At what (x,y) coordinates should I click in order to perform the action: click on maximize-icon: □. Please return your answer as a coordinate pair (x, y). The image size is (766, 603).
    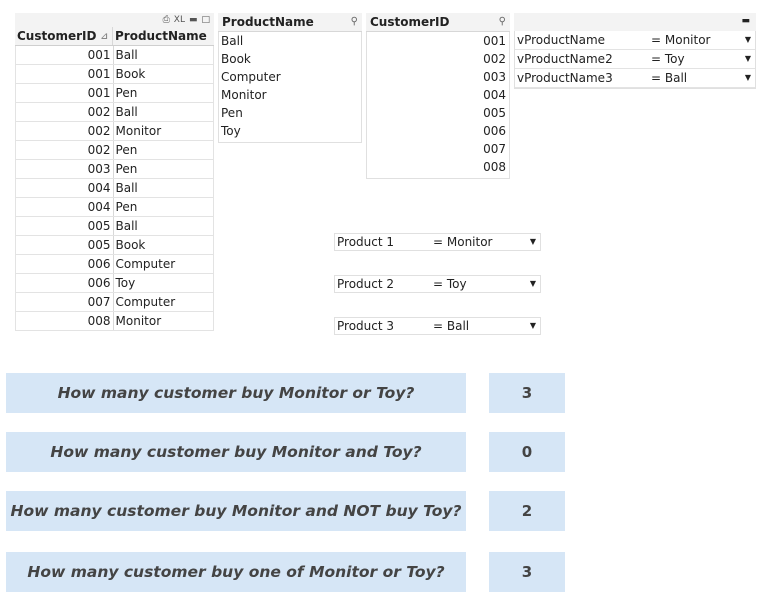
    Looking at the image, I should click on (205, 20).